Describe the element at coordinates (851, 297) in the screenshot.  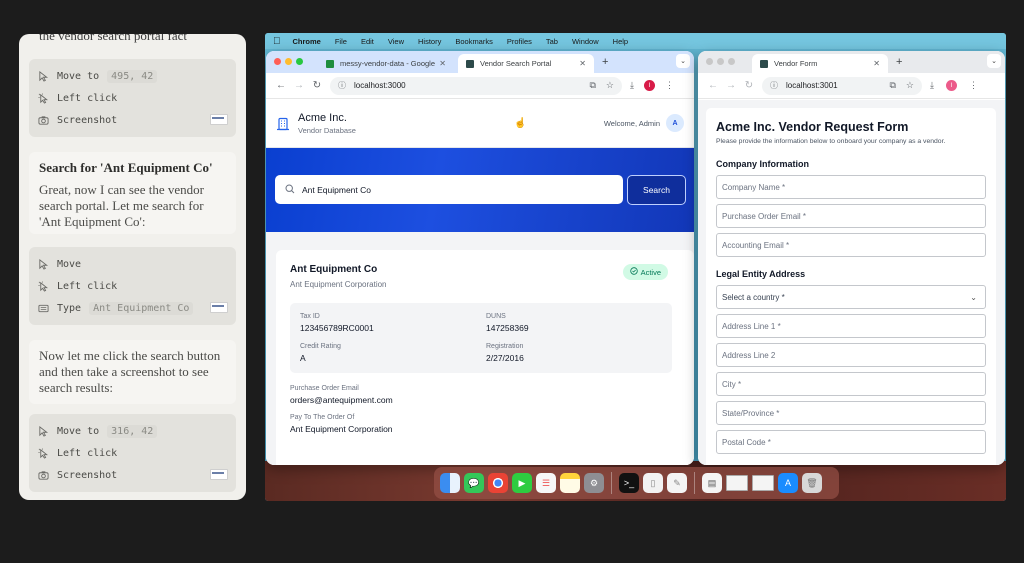
I see `country-select: Select a country * ⌄` at that location.